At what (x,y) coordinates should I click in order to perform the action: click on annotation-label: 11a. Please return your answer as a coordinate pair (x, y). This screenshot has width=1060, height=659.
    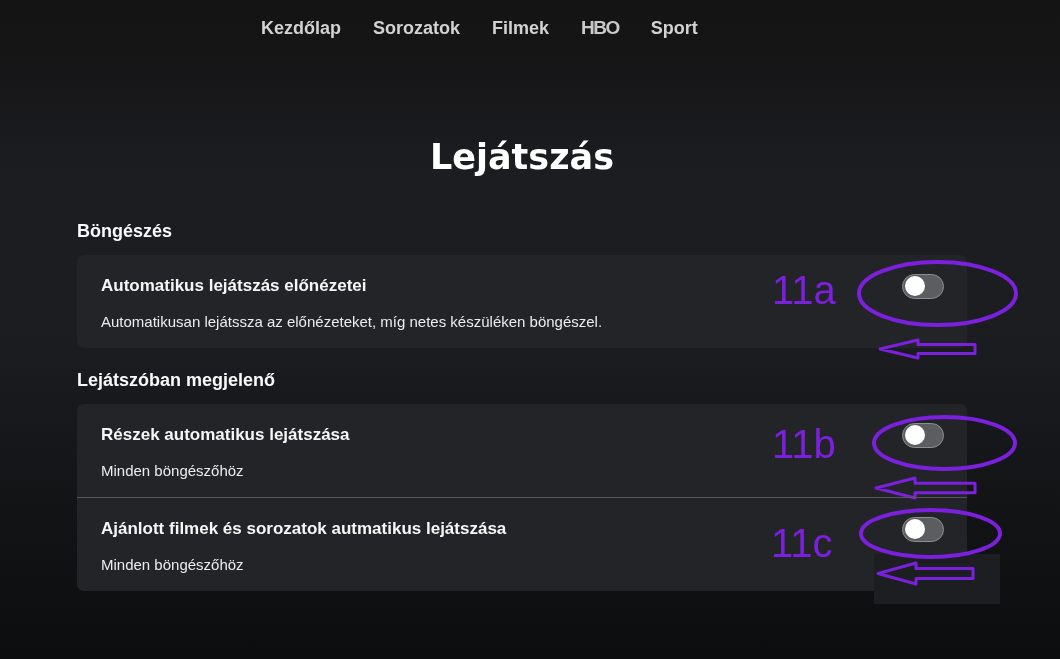
    Looking at the image, I should click on (804, 290).